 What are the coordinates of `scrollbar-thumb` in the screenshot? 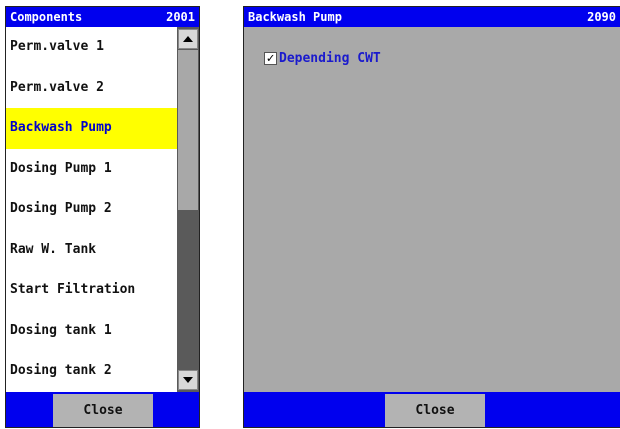 It's located at (188, 130).